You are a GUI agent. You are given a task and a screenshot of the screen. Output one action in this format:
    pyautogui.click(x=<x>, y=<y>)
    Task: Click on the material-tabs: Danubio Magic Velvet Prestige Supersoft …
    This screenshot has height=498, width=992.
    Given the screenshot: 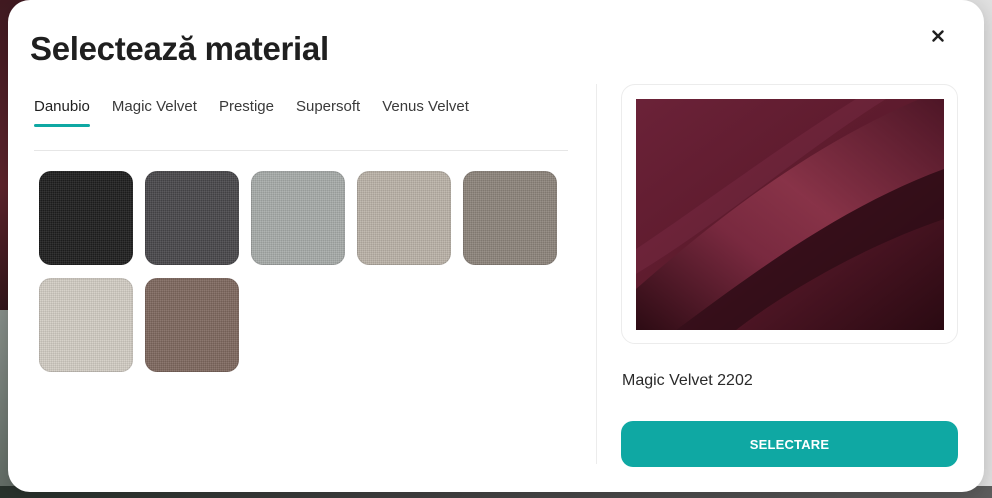 What is the action you would take?
    pyautogui.click(x=251, y=112)
    